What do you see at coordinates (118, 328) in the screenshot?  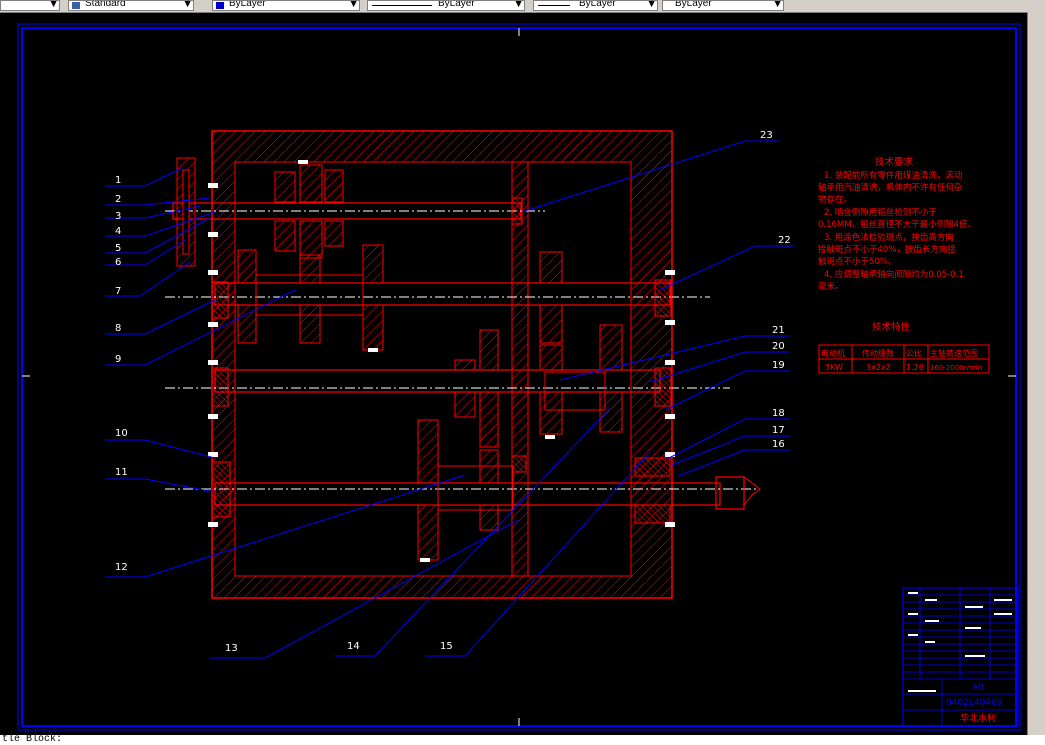 I see `part-label: 8` at bounding box center [118, 328].